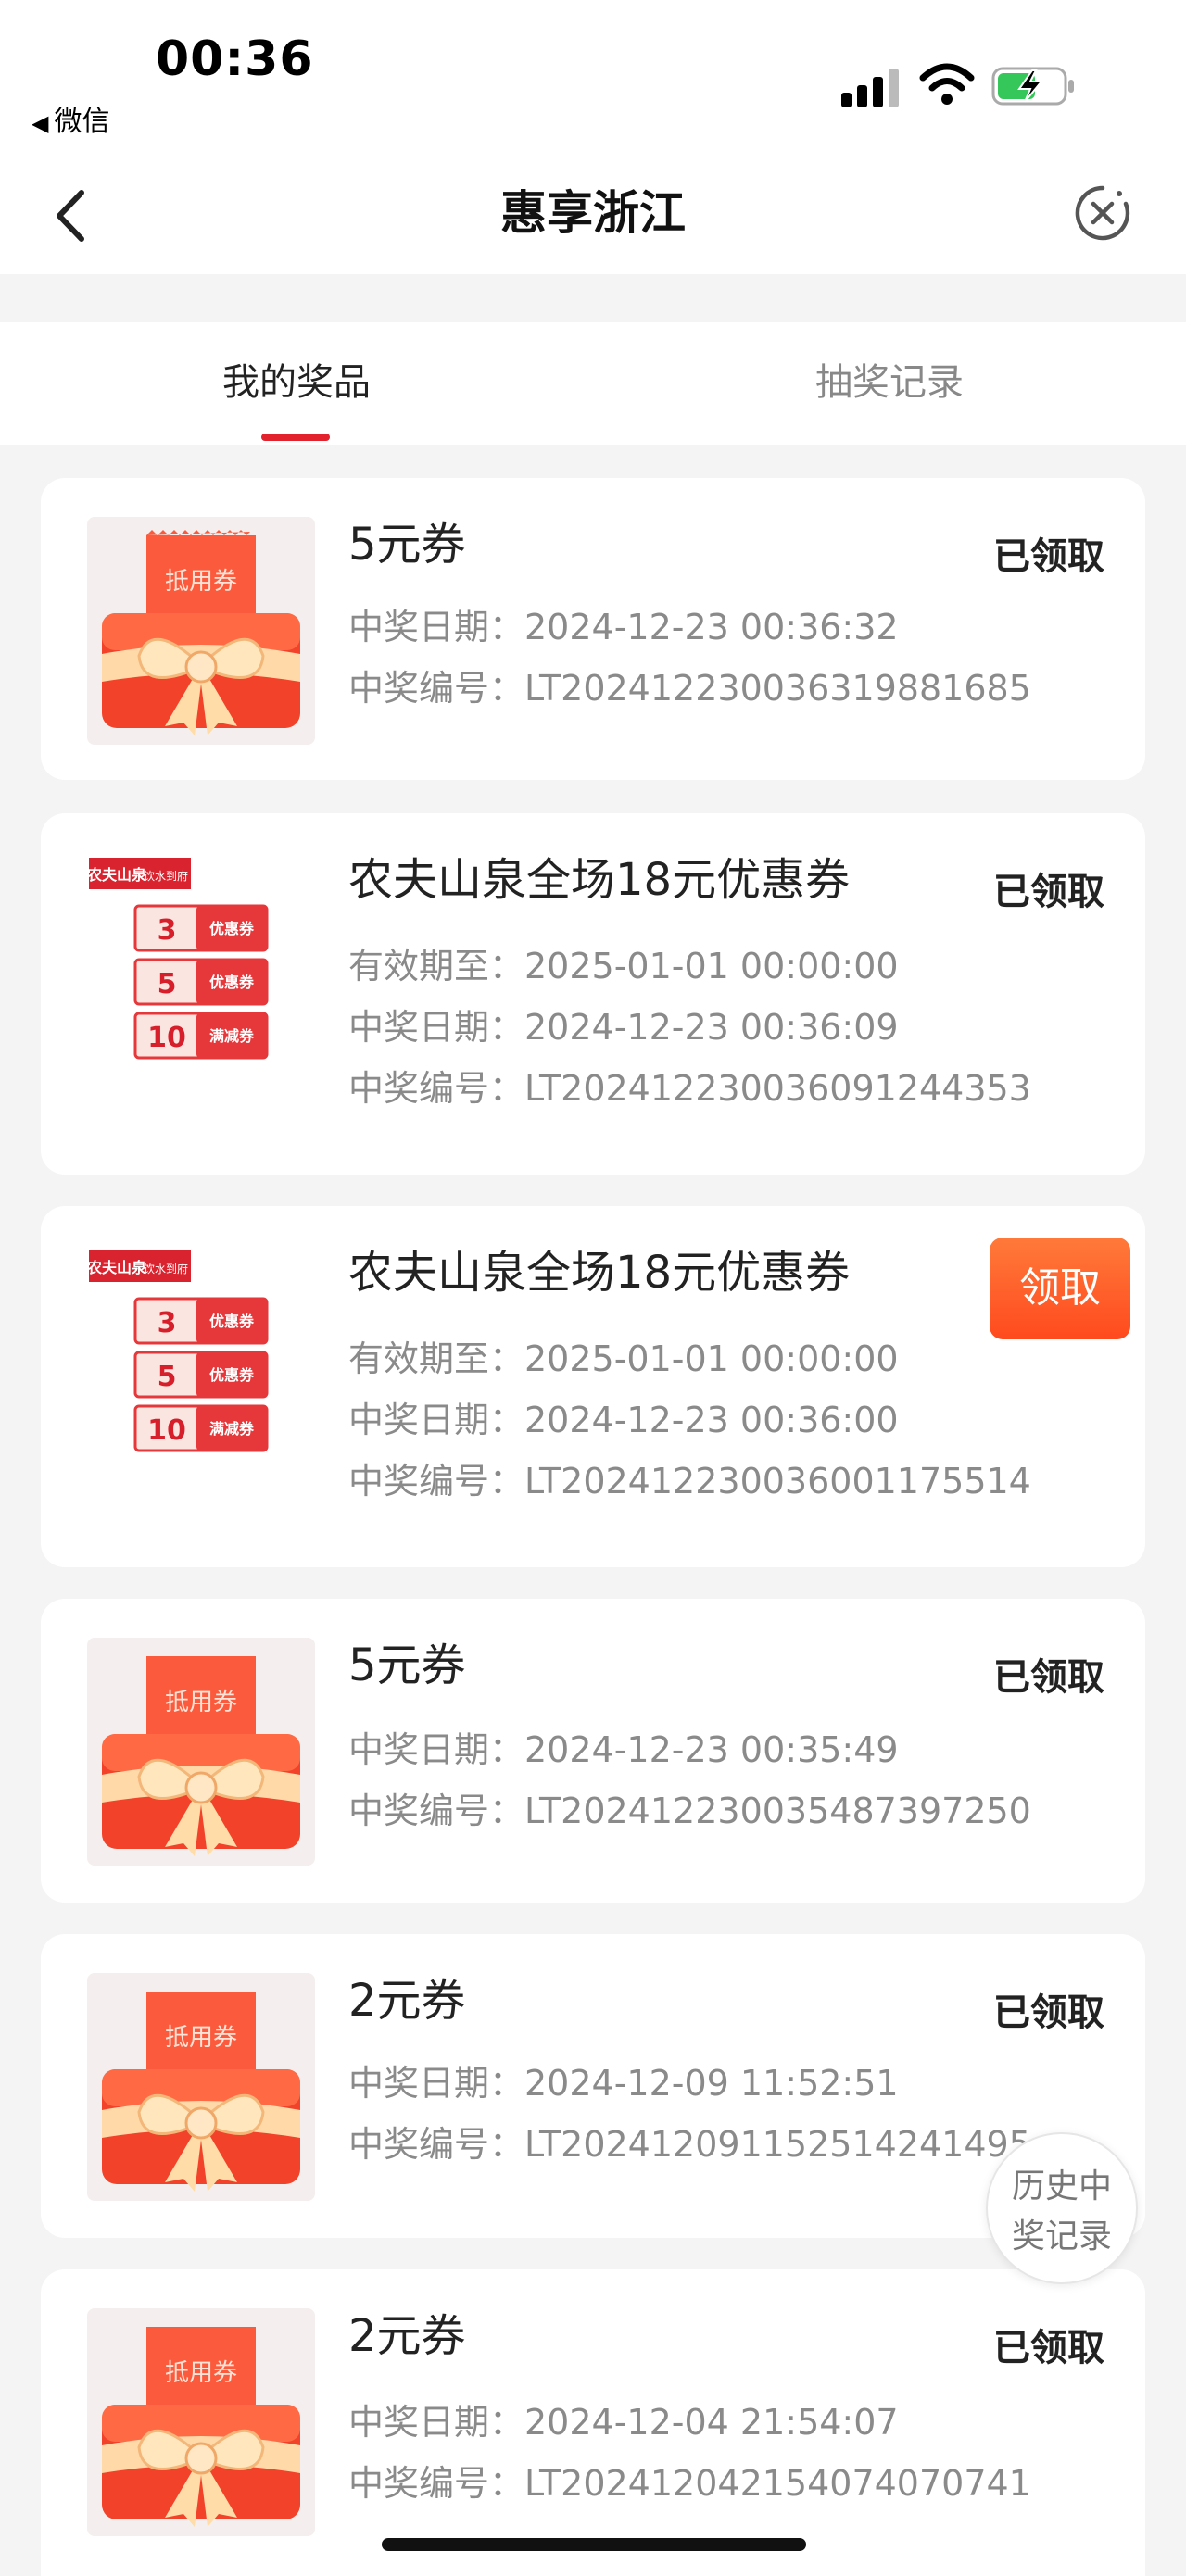 This screenshot has width=1186, height=2576. I want to click on back-to-app-link: ◀ 微信, so click(70, 118).